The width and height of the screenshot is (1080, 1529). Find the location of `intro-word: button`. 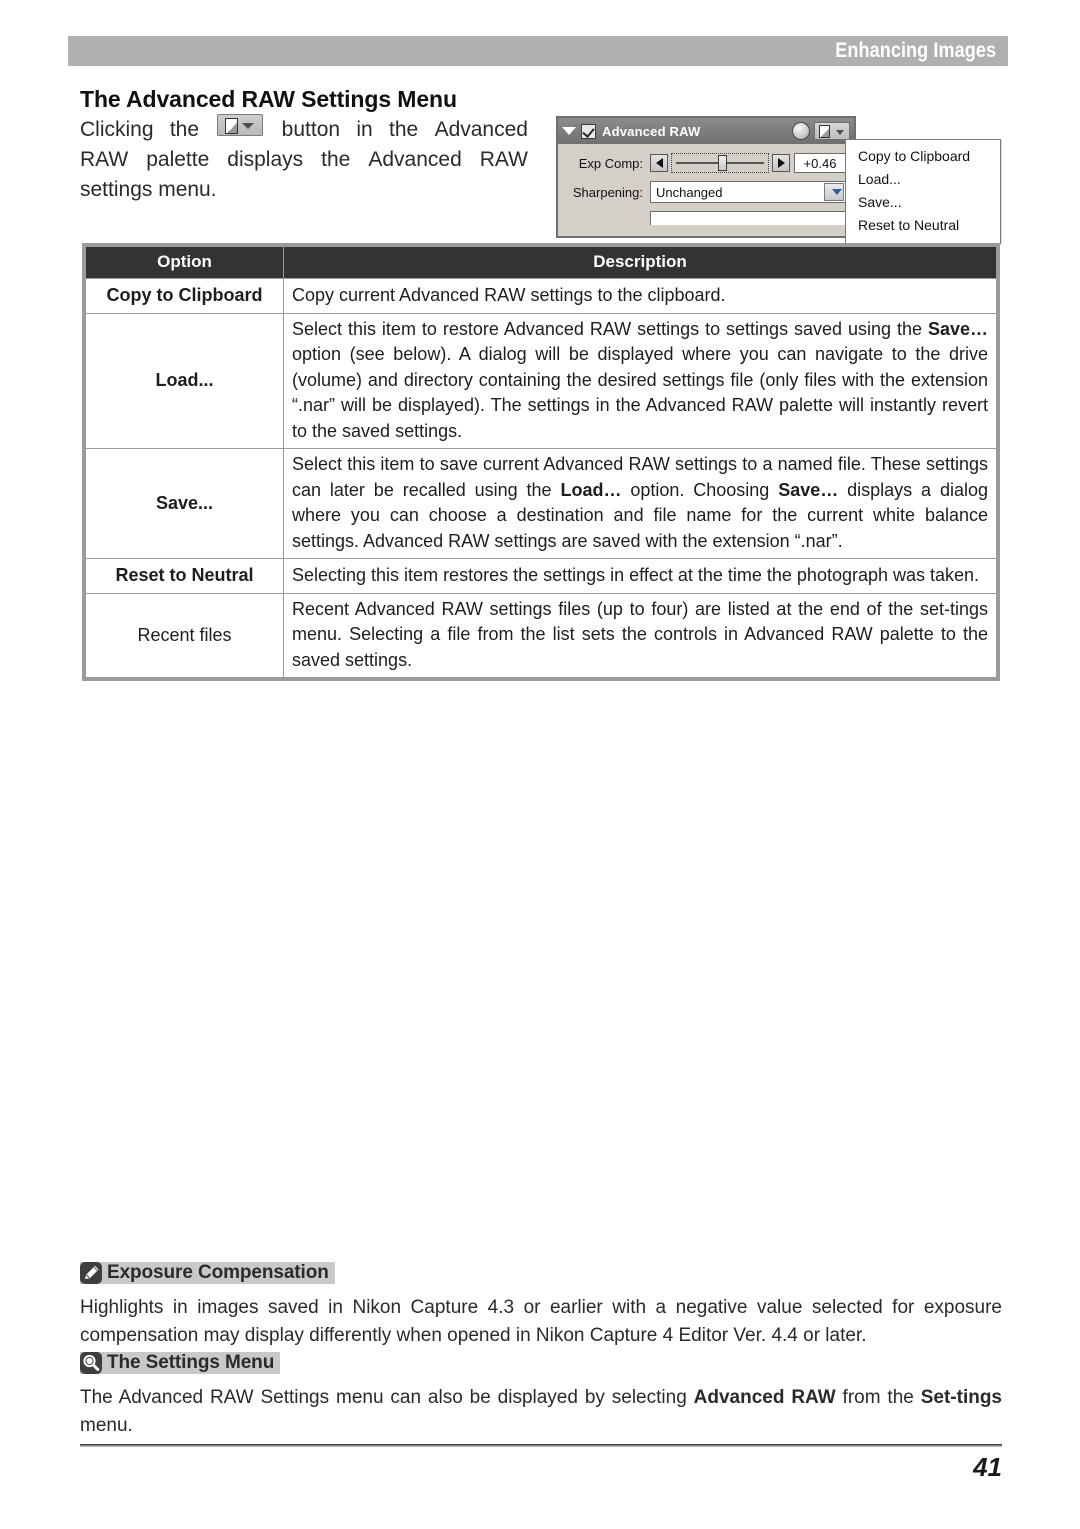

intro-word: button is located at coordinates (311, 129).